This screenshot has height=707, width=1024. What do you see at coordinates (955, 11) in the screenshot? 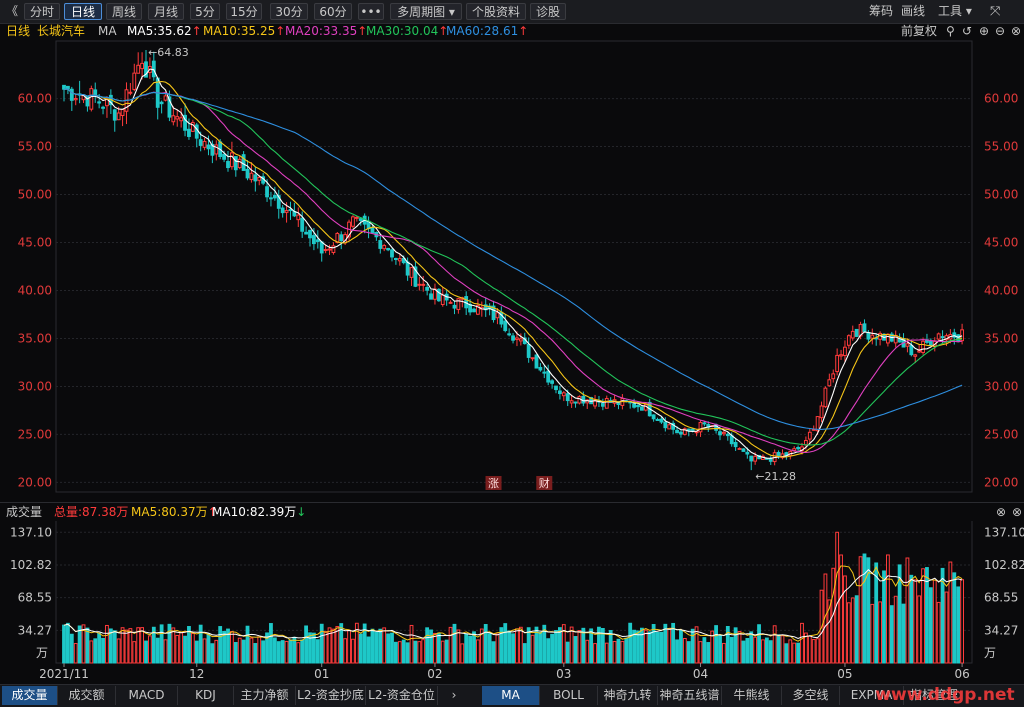
I see `tools-button: 工具 ▾` at bounding box center [955, 11].